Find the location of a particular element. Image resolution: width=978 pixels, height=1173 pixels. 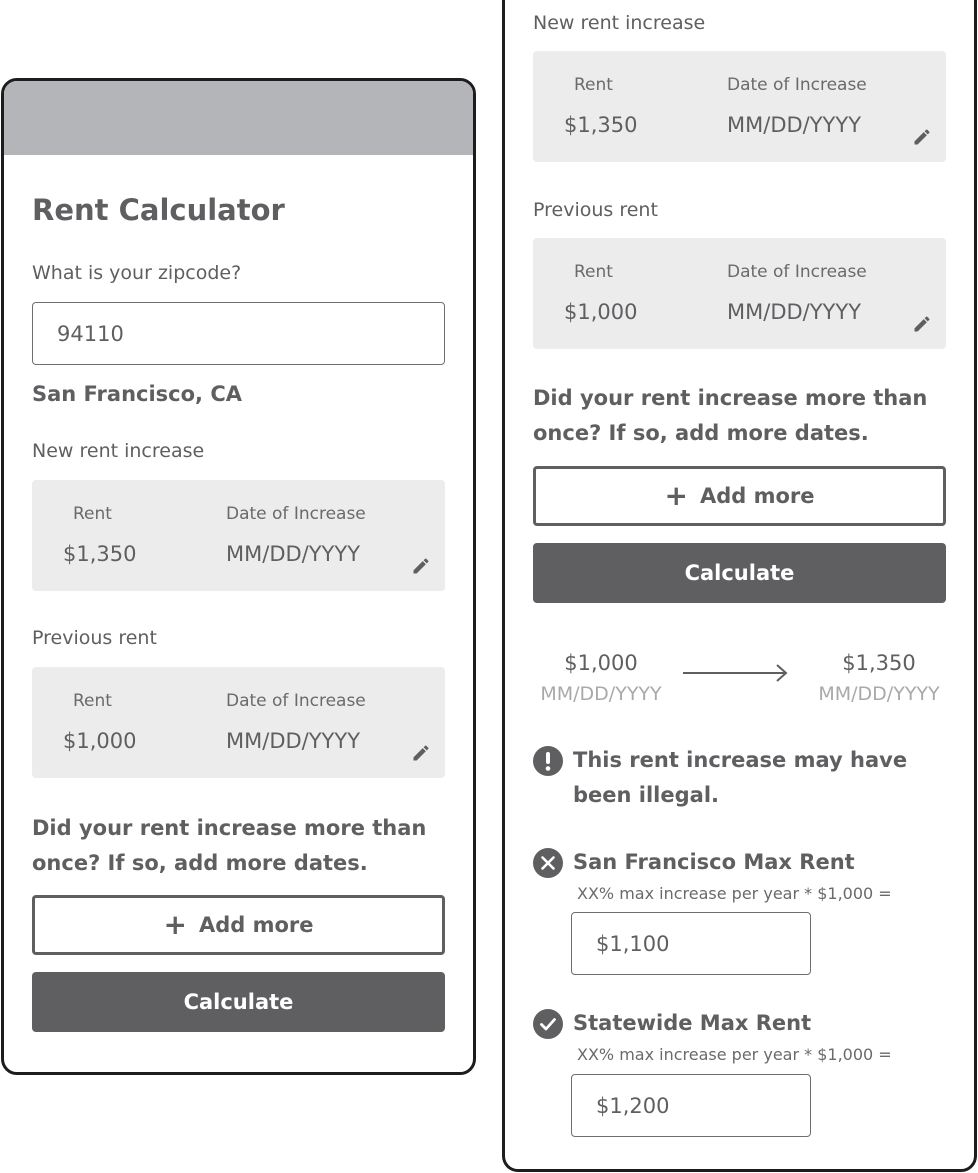

to-value: $1,350 is located at coordinates (879, 663).